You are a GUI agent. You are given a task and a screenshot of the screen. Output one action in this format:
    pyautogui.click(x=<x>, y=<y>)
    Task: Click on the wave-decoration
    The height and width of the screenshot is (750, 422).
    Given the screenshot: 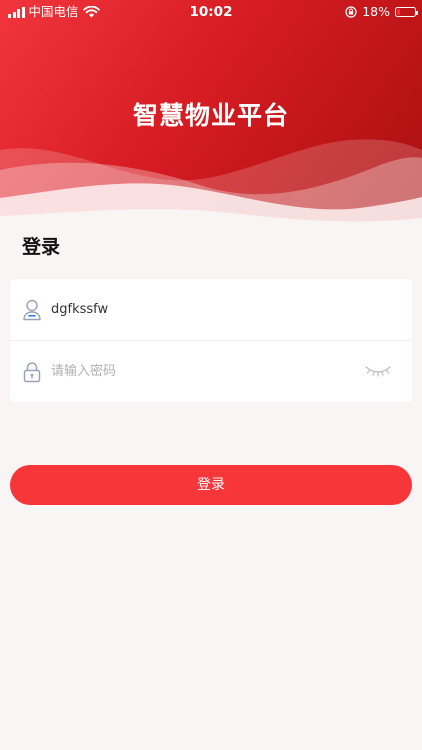 What is the action you would take?
    pyautogui.click(x=211, y=189)
    